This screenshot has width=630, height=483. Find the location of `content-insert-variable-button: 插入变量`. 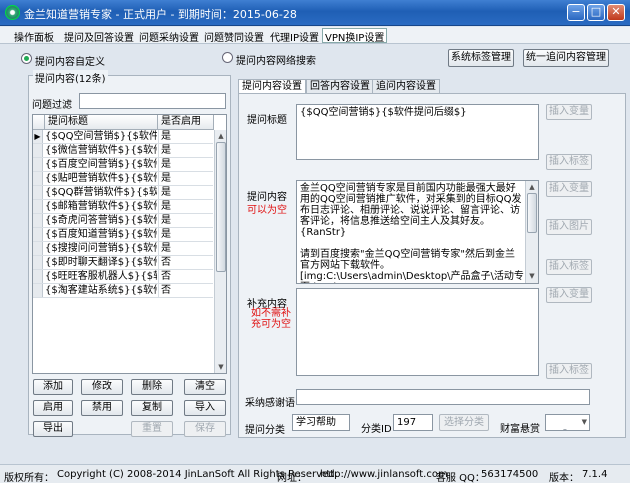

content-insert-variable-button: 插入变量 is located at coordinates (569, 189).